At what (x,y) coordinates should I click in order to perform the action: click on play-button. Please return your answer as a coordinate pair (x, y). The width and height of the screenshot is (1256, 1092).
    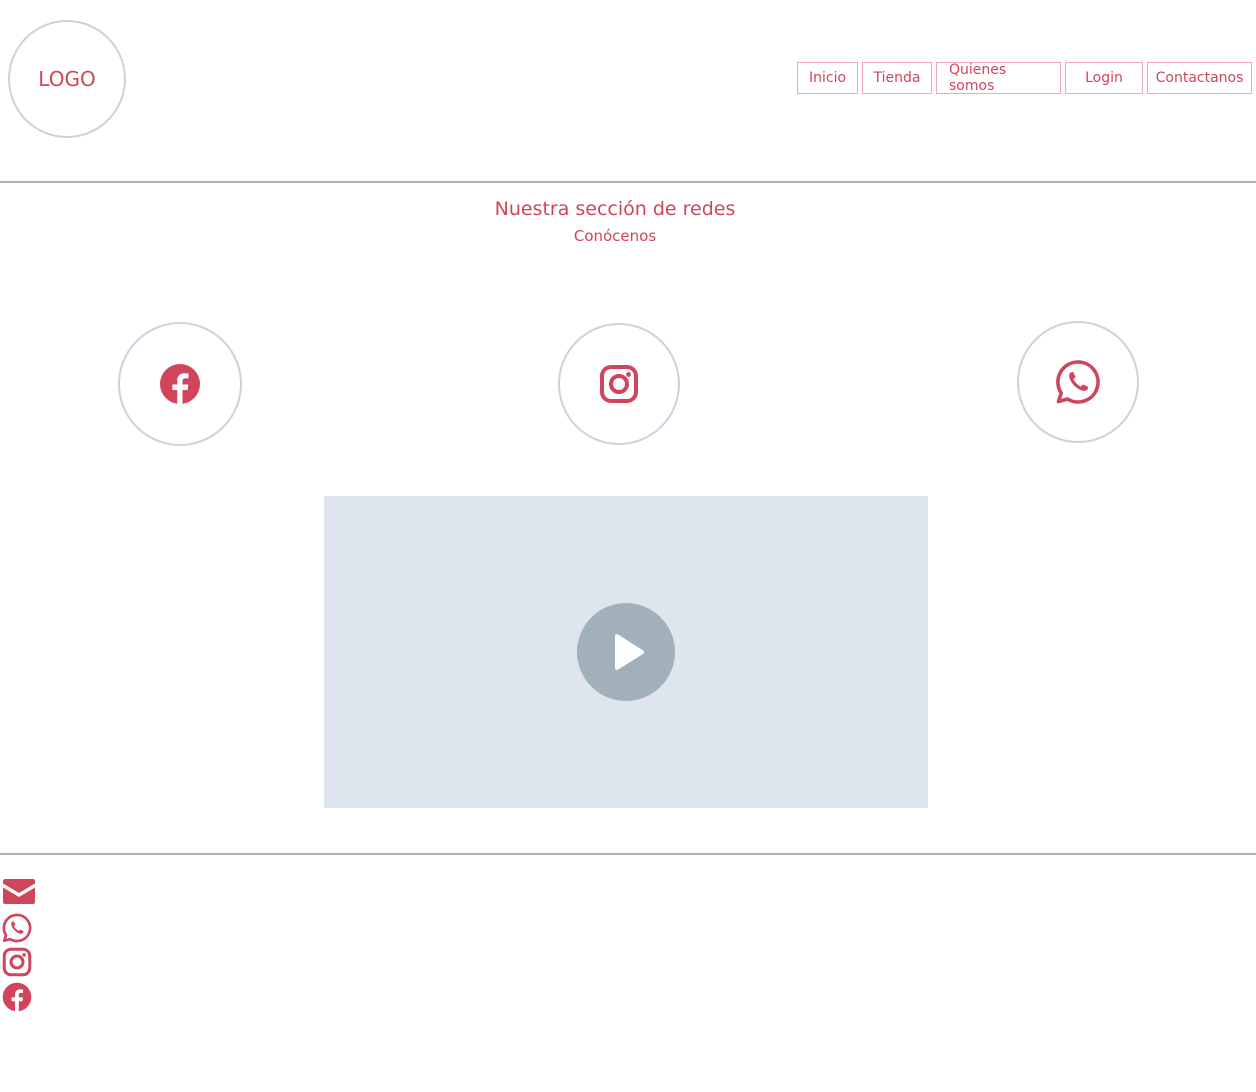
    Looking at the image, I should click on (626, 652).